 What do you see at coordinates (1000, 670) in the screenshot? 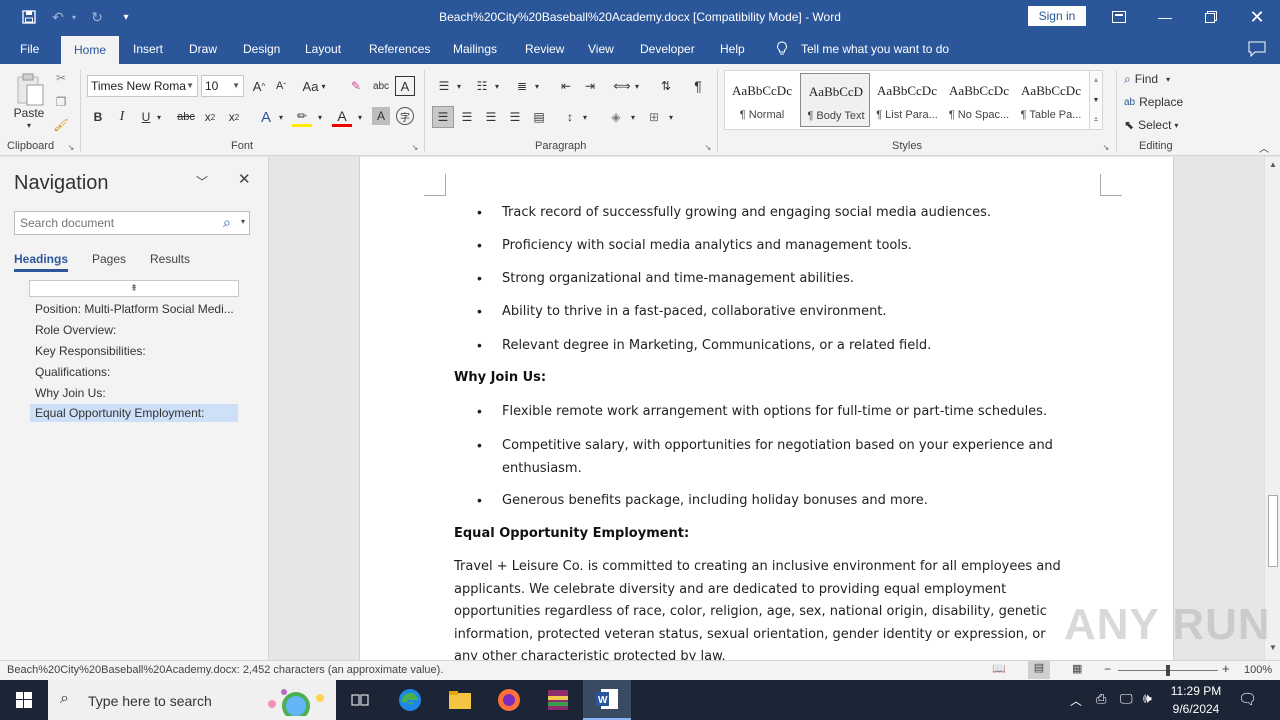
I see `read-mode-icon: 📖` at bounding box center [1000, 670].